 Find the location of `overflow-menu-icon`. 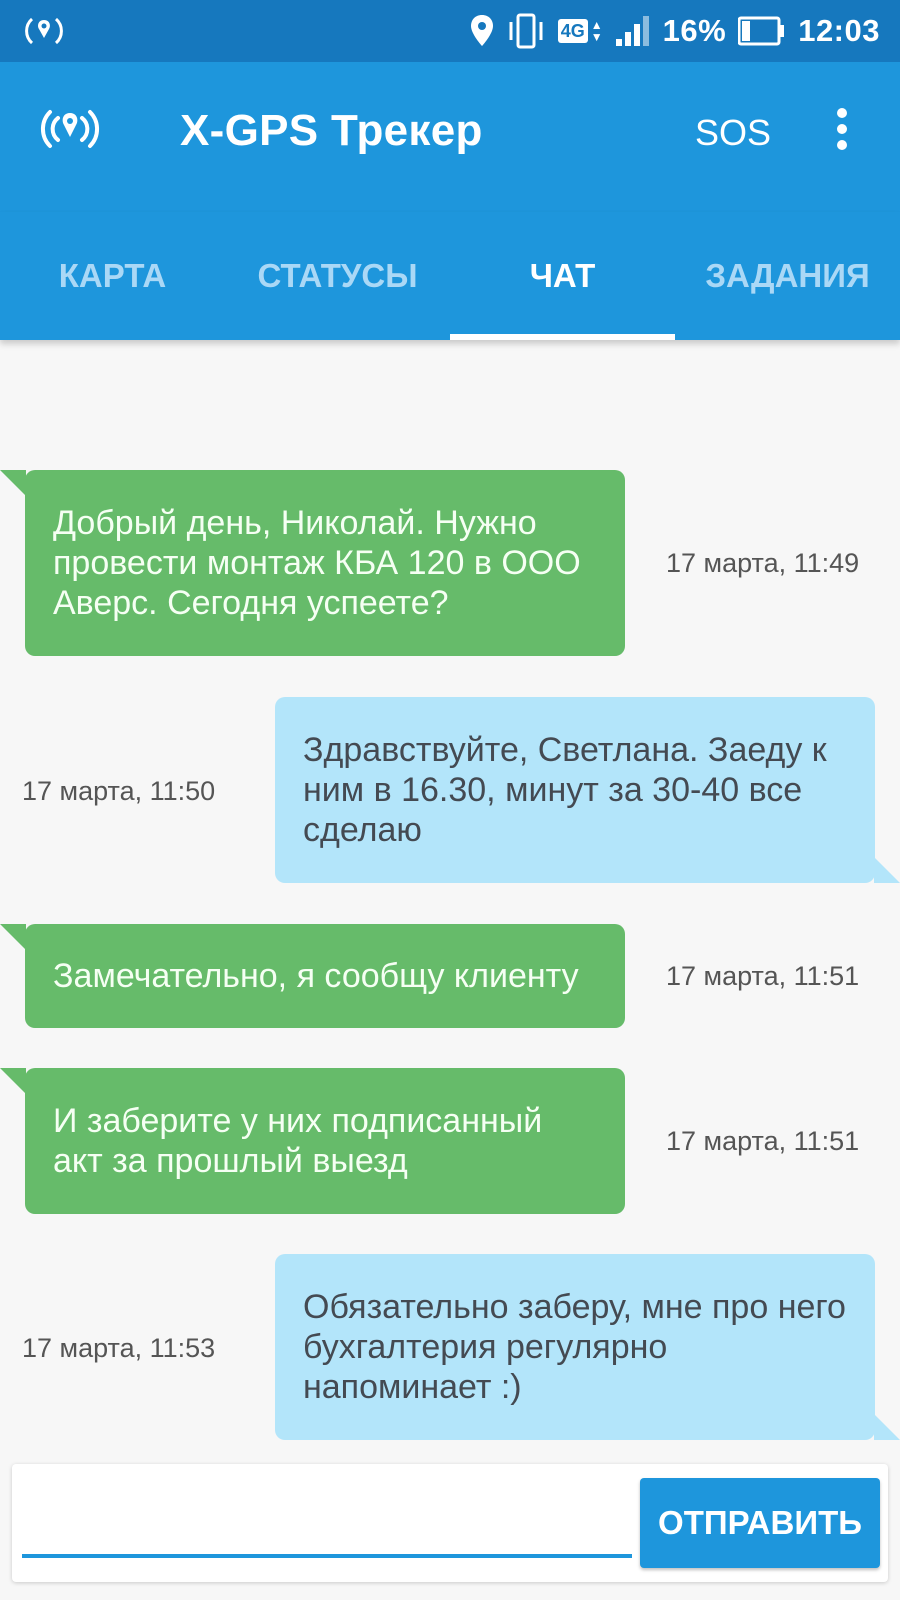

overflow-menu-icon is located at coordinates (842, 131).